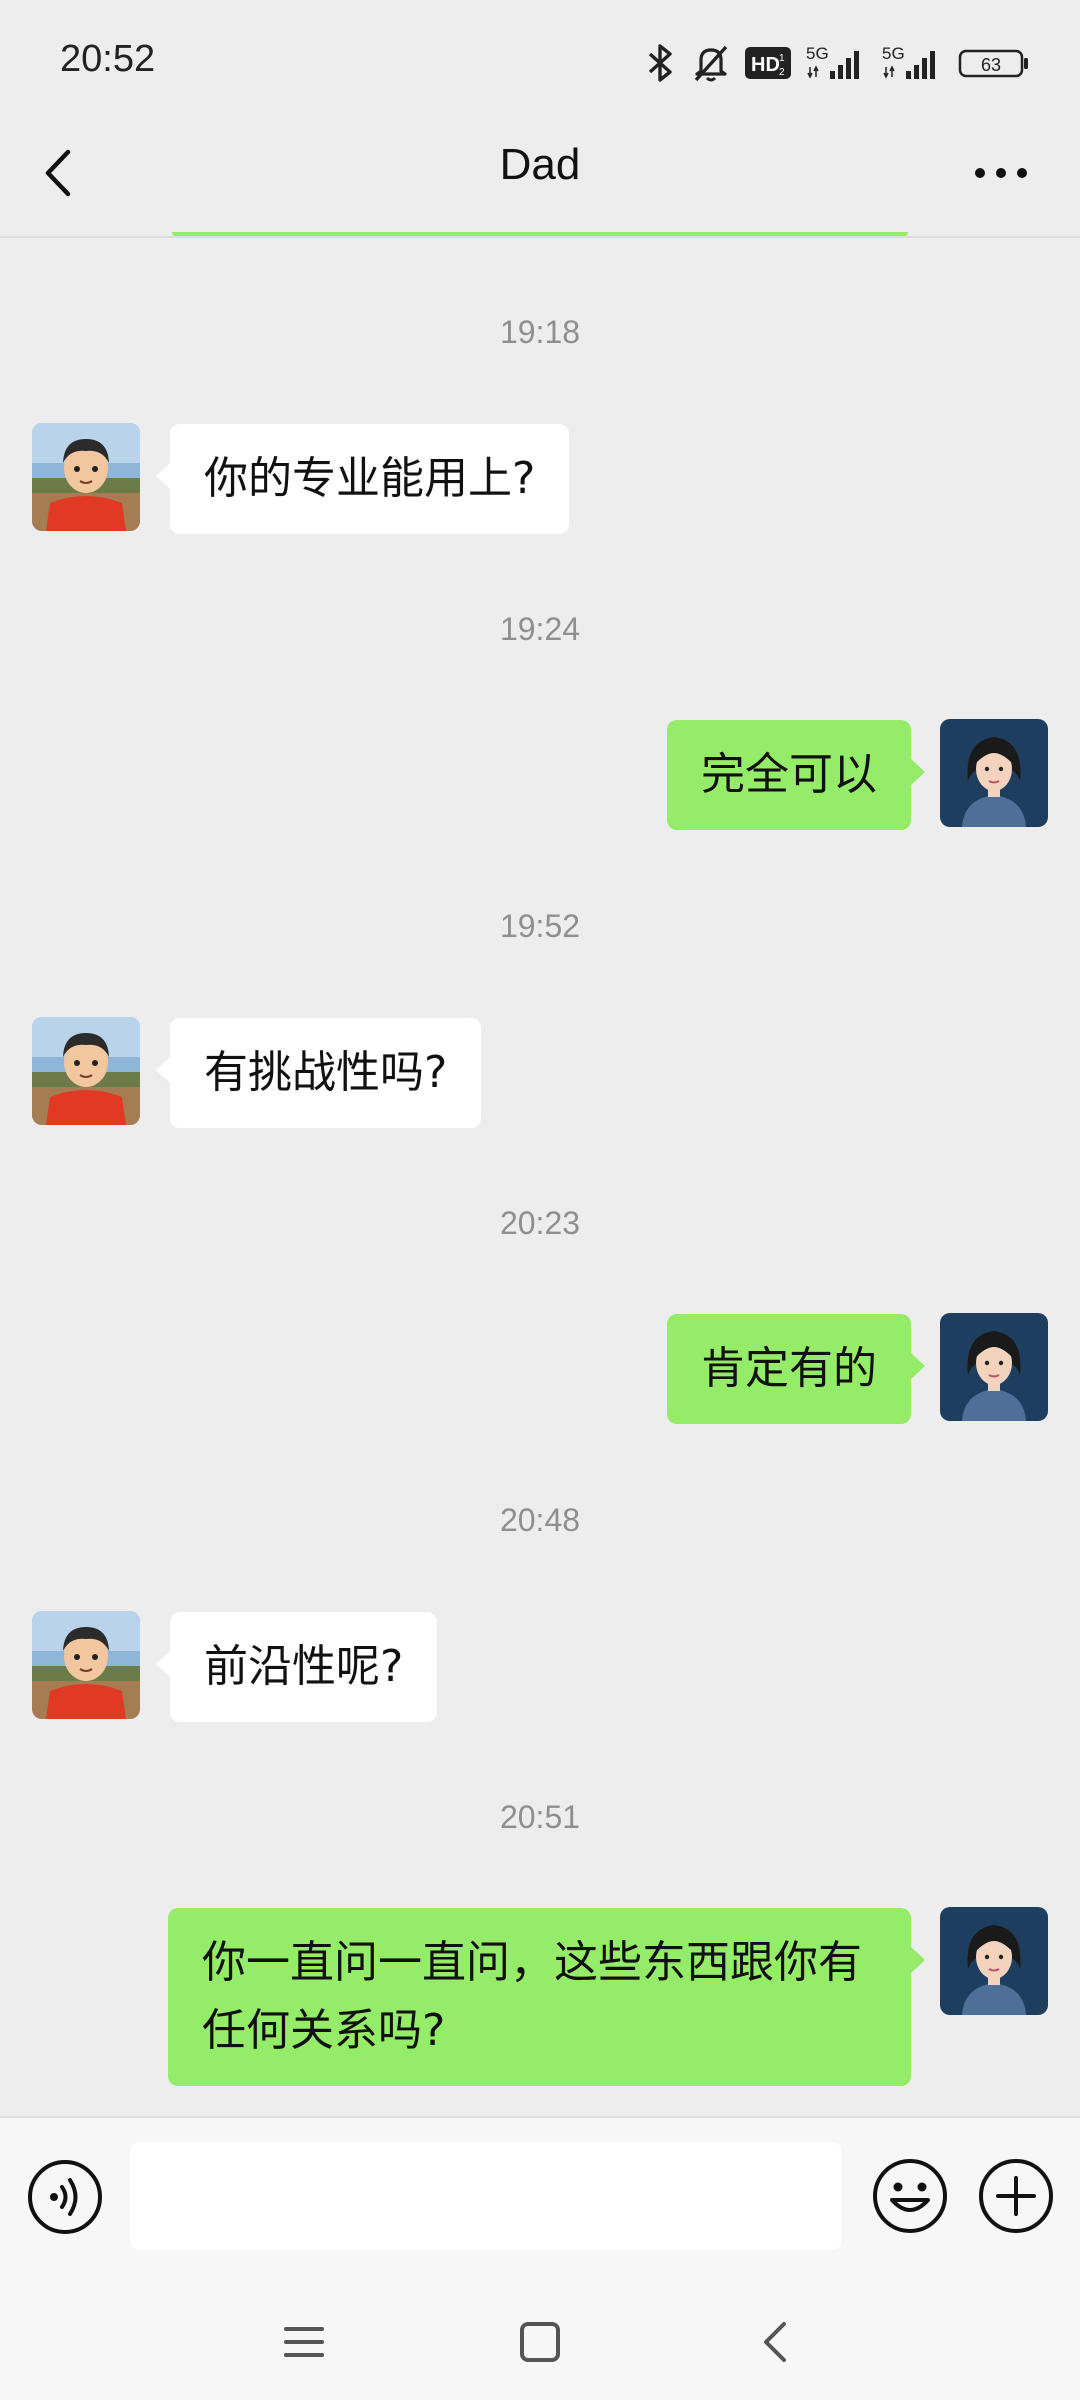  I want to click on message-timestamp: 19:52, so click(540, 926).